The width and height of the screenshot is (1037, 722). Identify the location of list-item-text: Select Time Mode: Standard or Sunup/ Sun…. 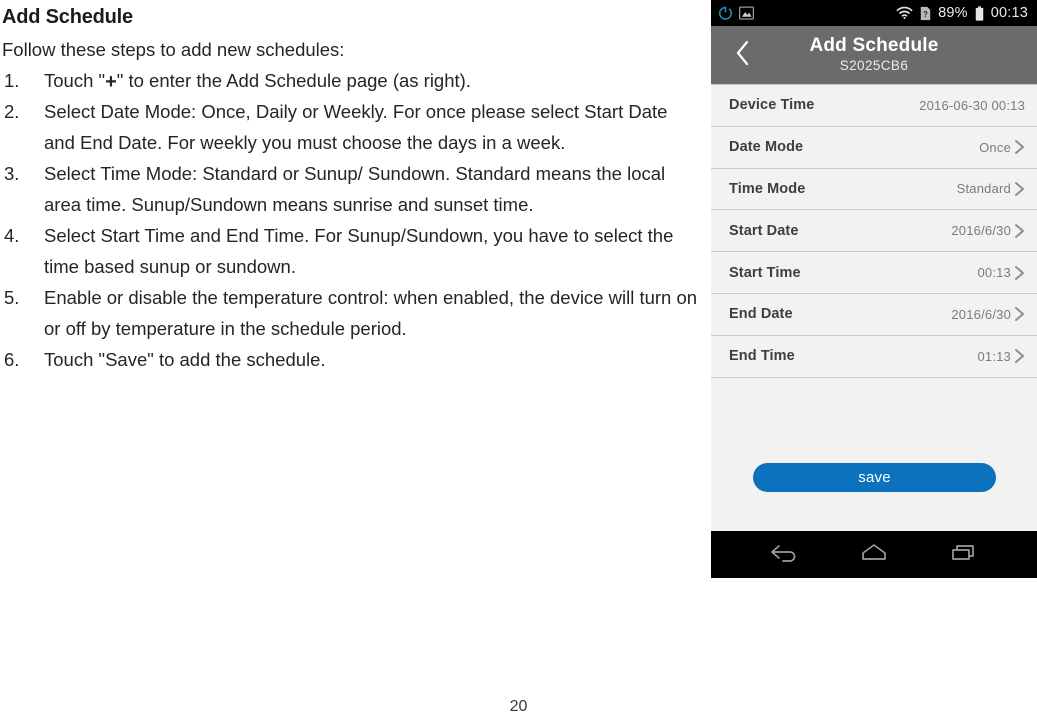
(355, 189).